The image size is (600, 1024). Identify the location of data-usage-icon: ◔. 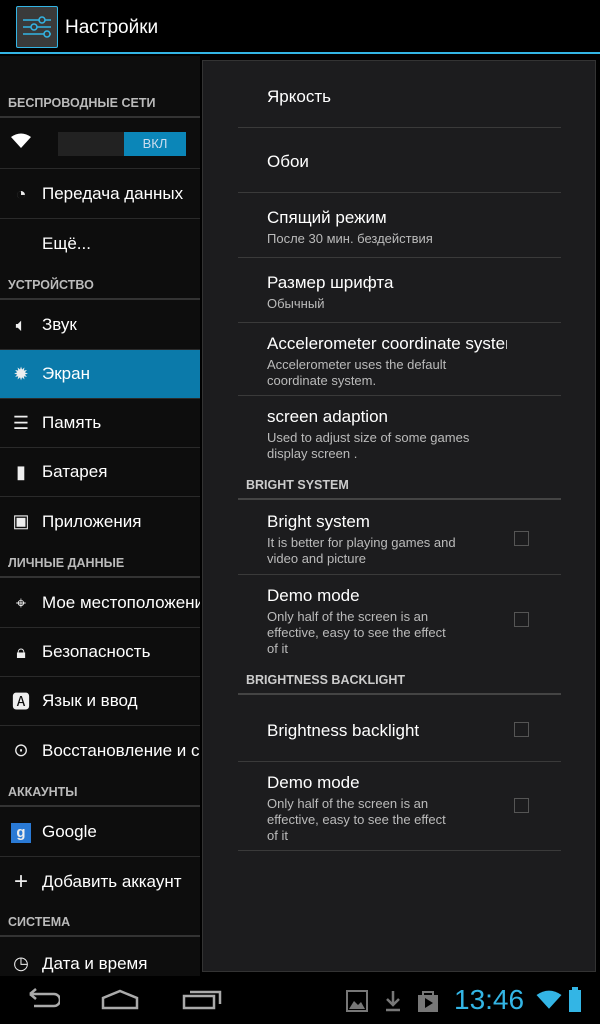
(21, 193).